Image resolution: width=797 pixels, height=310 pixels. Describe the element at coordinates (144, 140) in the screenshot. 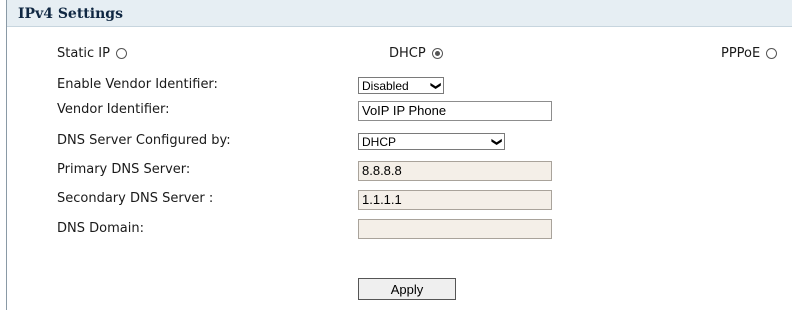

I see `dns-configured-by-label: DNS Server Configured by:` at that location.